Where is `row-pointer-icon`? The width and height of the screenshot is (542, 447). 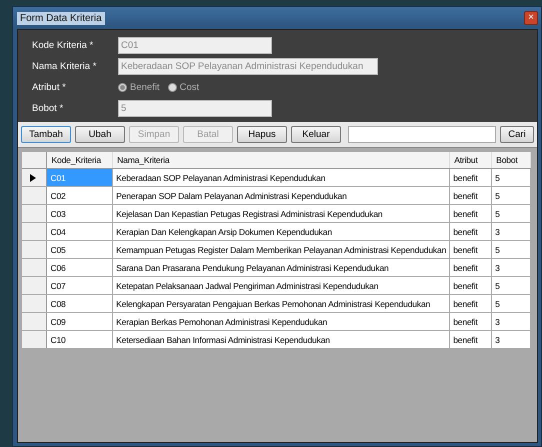 row-pointer-icon is located at coordinates (33, 178).